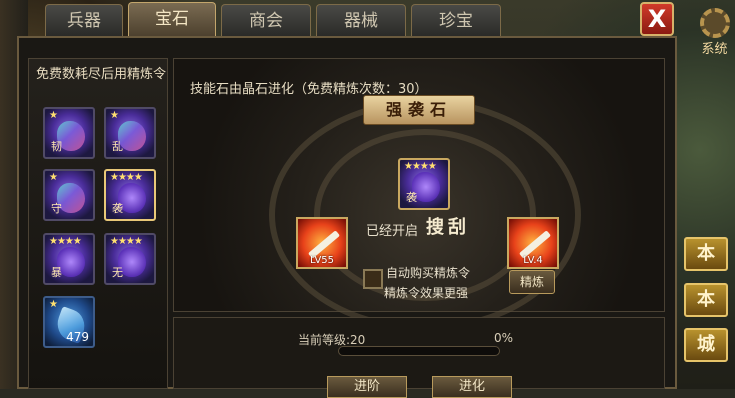  Describe the element at coordinates (419, 110) in the screenshot. I see `stone-title: 强袭石` at that location.